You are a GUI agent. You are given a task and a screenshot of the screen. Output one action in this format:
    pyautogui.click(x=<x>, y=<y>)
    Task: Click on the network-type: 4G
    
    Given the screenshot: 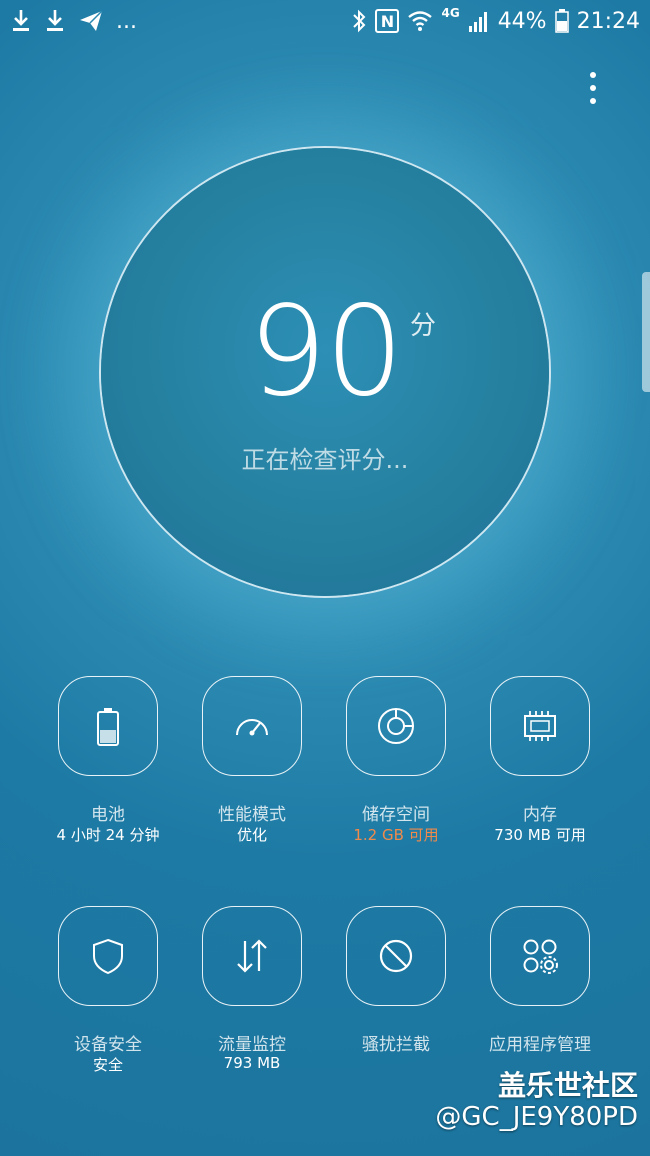 What is the action you would take?
    pyautogui.click(x=450, y=13)
    